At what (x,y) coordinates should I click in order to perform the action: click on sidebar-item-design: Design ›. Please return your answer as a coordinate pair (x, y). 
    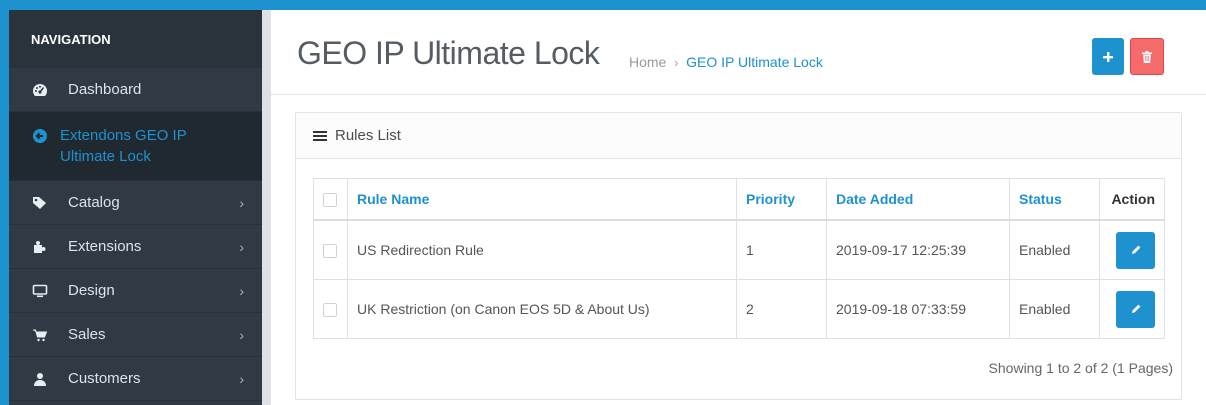
    Looking at the image, I should click on (135, 291).